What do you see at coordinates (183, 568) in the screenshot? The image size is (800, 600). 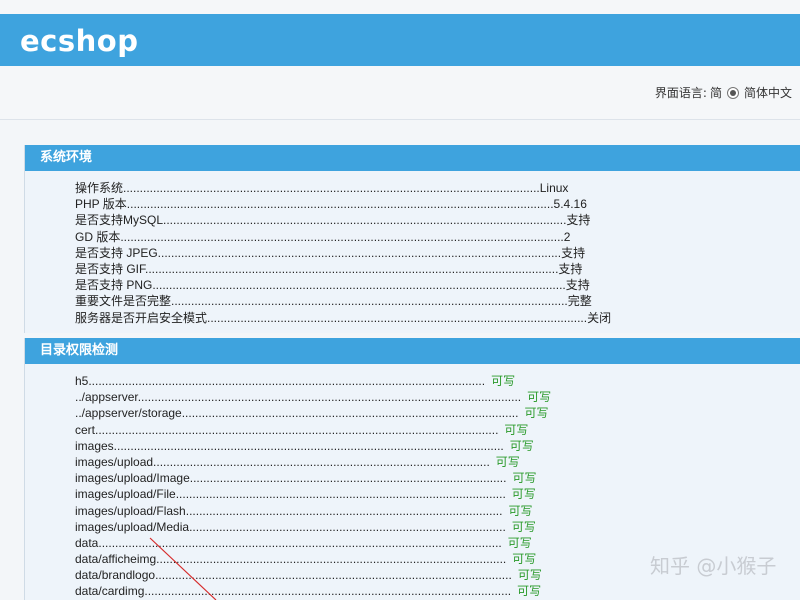 I see `red-annotation-line` at bounding box center [183, 568].